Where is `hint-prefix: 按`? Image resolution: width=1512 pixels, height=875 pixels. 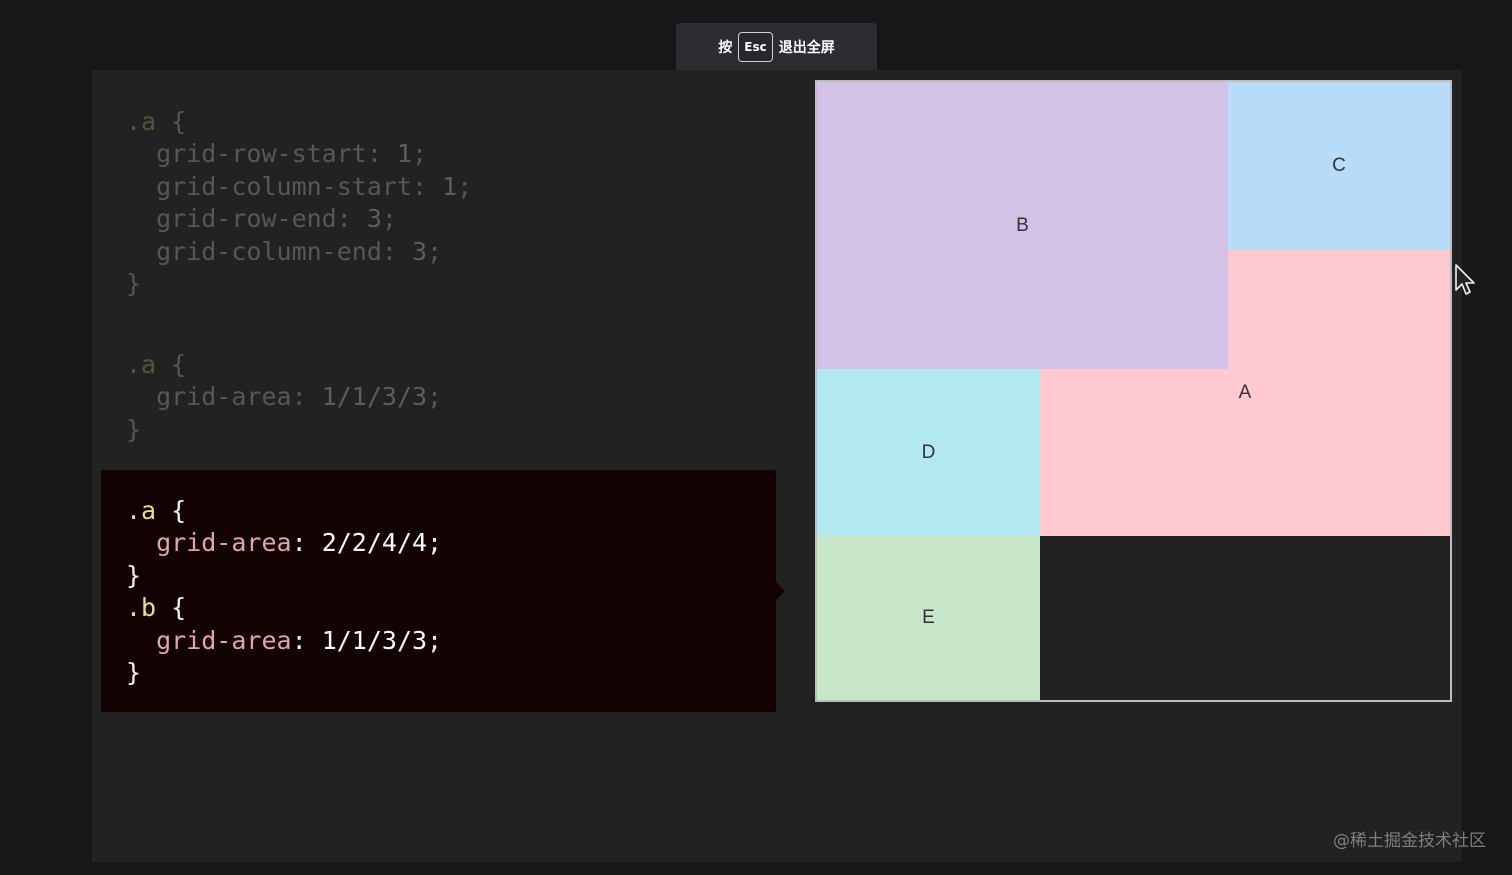
hint-prefix: 按 is located at coordinates (725, 48).